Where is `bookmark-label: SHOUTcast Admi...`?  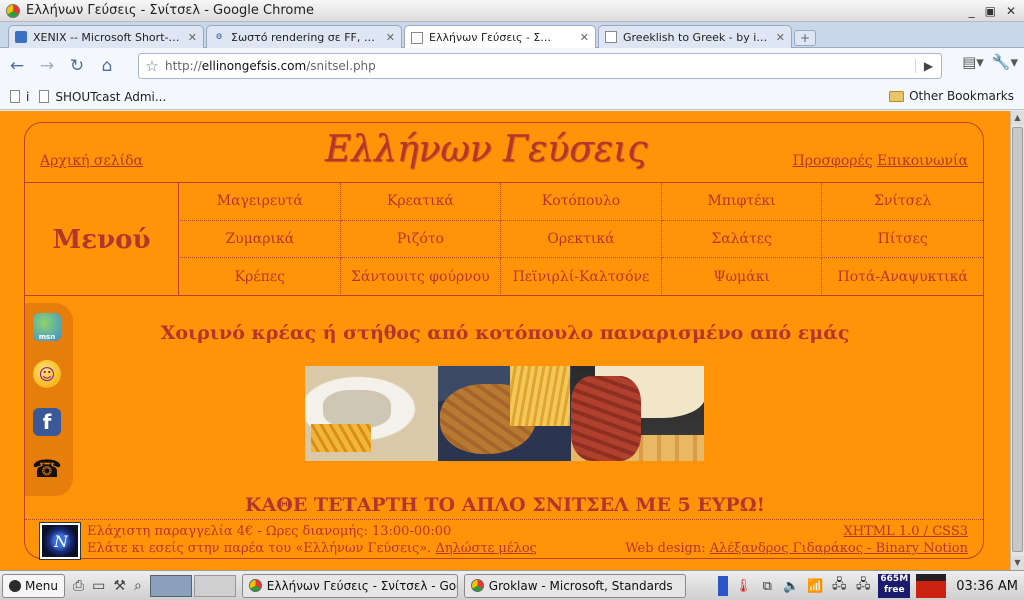
bookmark-label: SHOUTcast Admi... is located at coordinates (111, 96).